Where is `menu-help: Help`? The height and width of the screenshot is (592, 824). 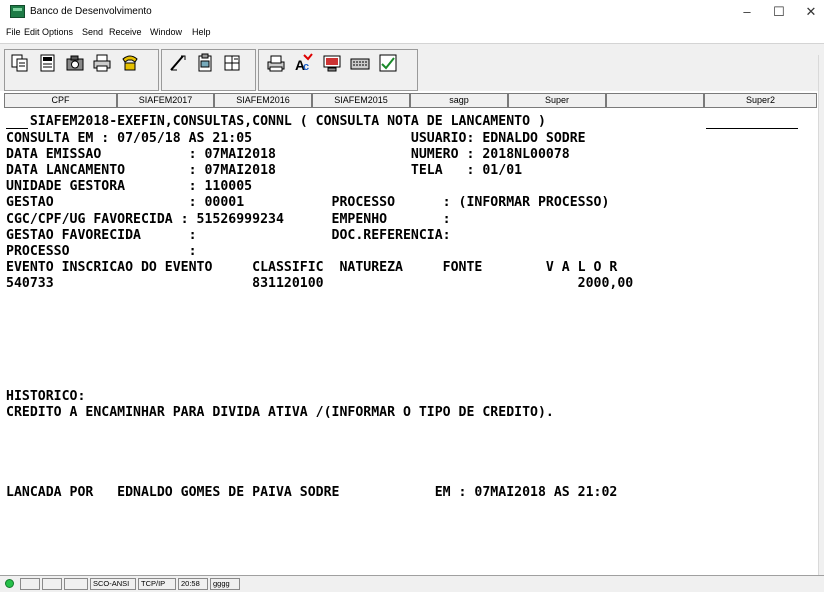
menu-help: Help is located at coordinates (201, 32).